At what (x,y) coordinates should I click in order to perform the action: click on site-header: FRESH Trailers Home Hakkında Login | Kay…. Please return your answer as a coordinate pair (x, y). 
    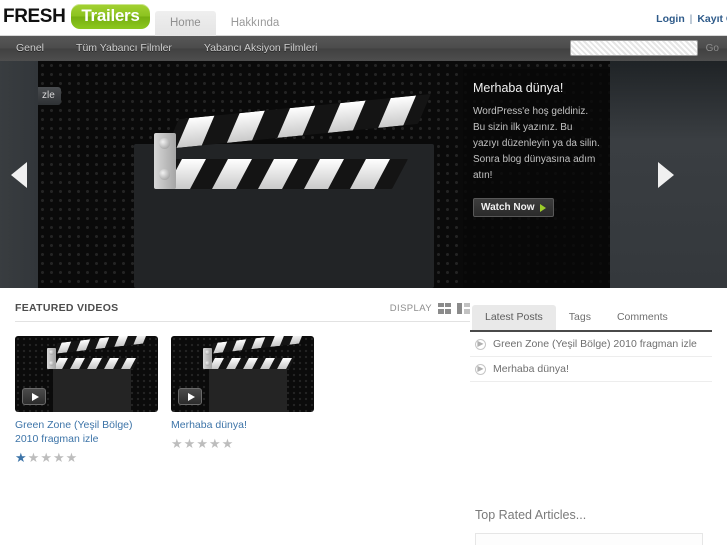
    Looking at the image, I should click on (363, 18).